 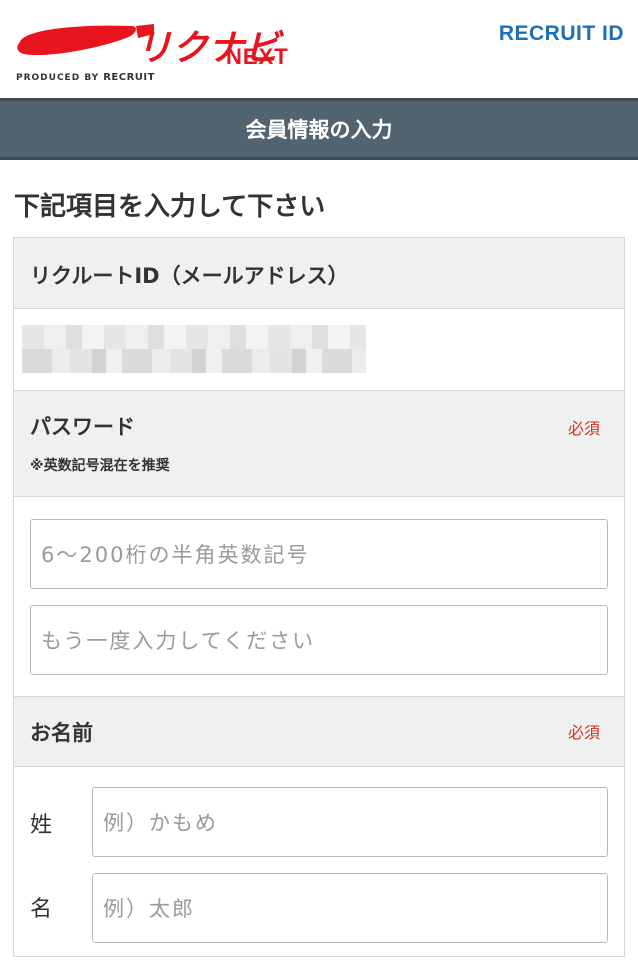 What do you see at coordinates (257, 56) in the screenshot?
I see `svg-text: NEXT` at bounding box center [257, 56].